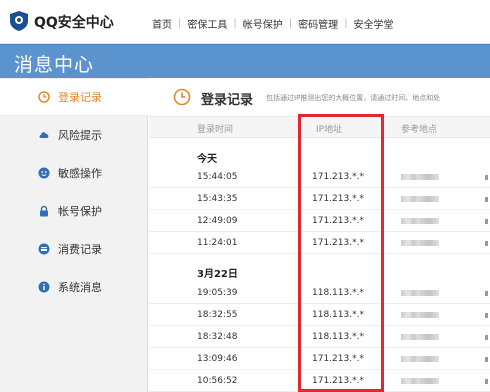 This screenshot has height=392, width=490. Describe the element at coordinates (217, 274) in the screenshot. I see `date-group-label: 3月22日` at that location.